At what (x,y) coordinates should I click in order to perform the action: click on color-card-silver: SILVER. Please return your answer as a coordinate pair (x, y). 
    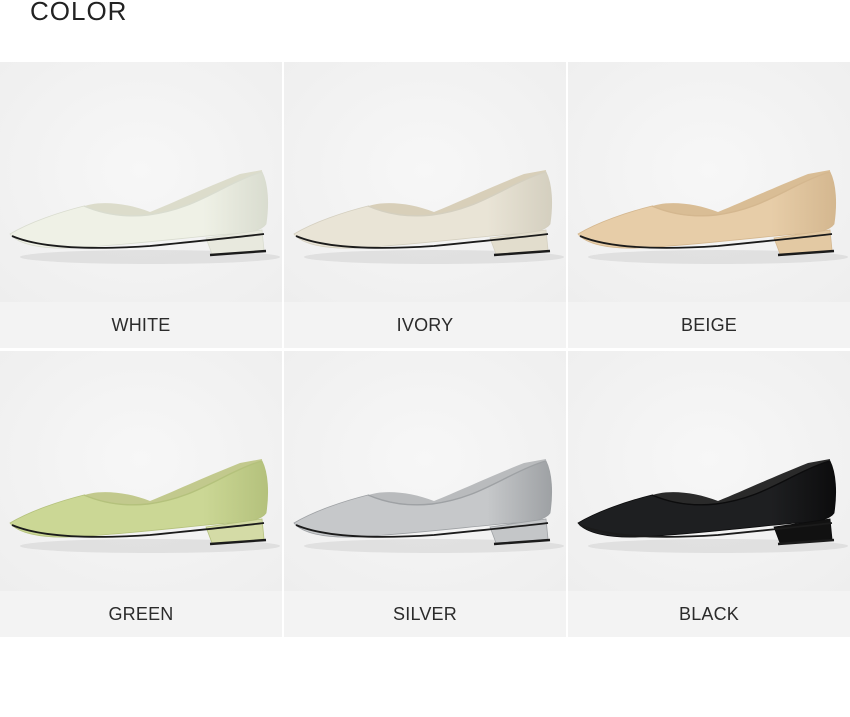
    Looking at the image, I should click on (425, 494).